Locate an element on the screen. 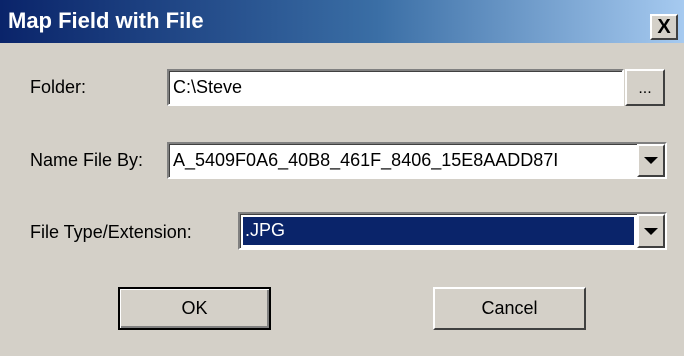 The width and height of the screenshot is (684, 356). cancel-label: Cancel is located at coordinates (509, 308).